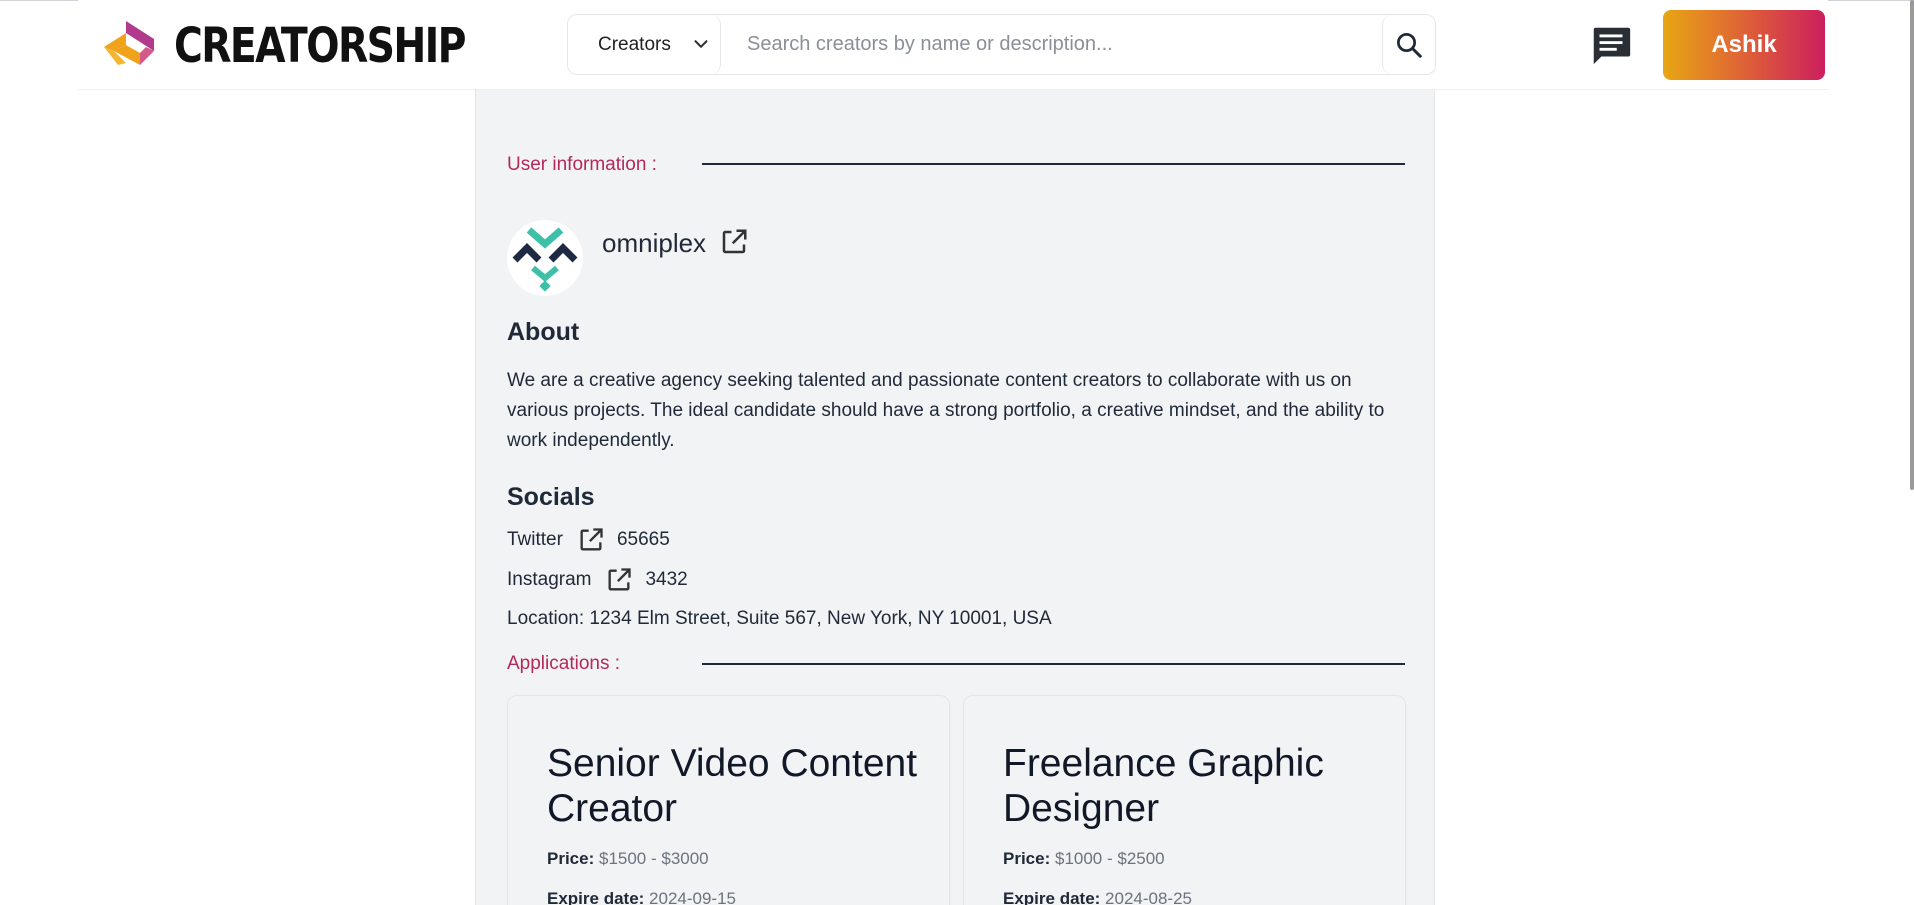 Image resolution: width=1914 pixels, height=905 pixels. I want to click on user-info-label: User information :, so click(582, 164).